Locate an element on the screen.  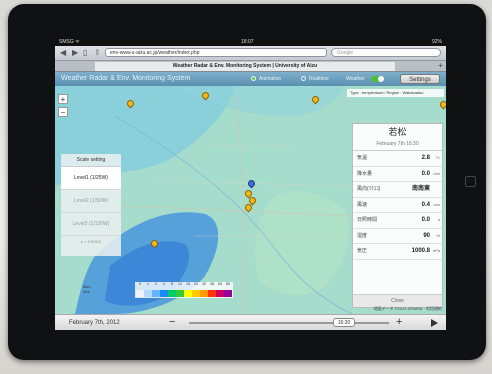
rain-legend: 0 1 2 4 8 12 16 24 32 48 64 80 is located at coordinates (184, 290).